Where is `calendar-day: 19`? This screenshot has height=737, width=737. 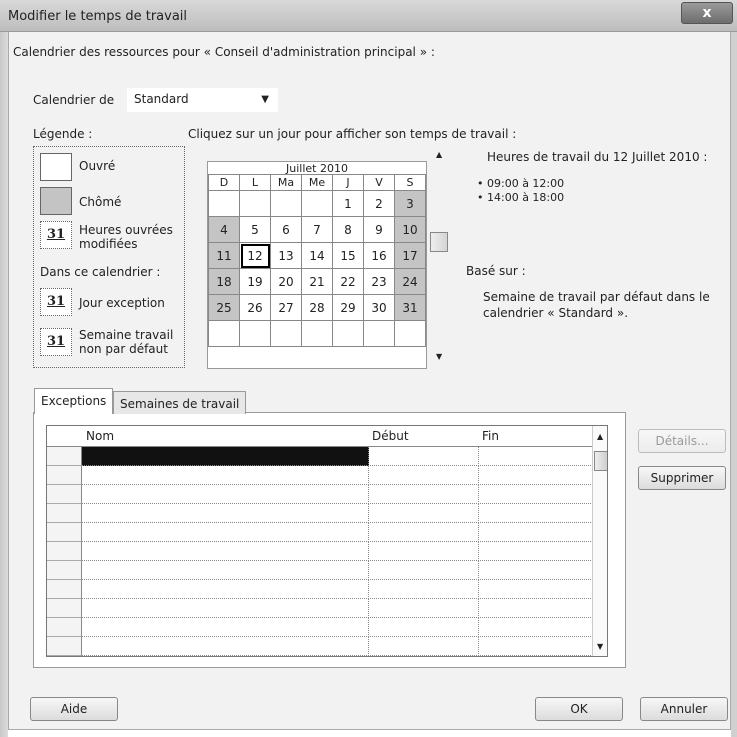
calendar-day: 19 is located at coordinates (255, 281).